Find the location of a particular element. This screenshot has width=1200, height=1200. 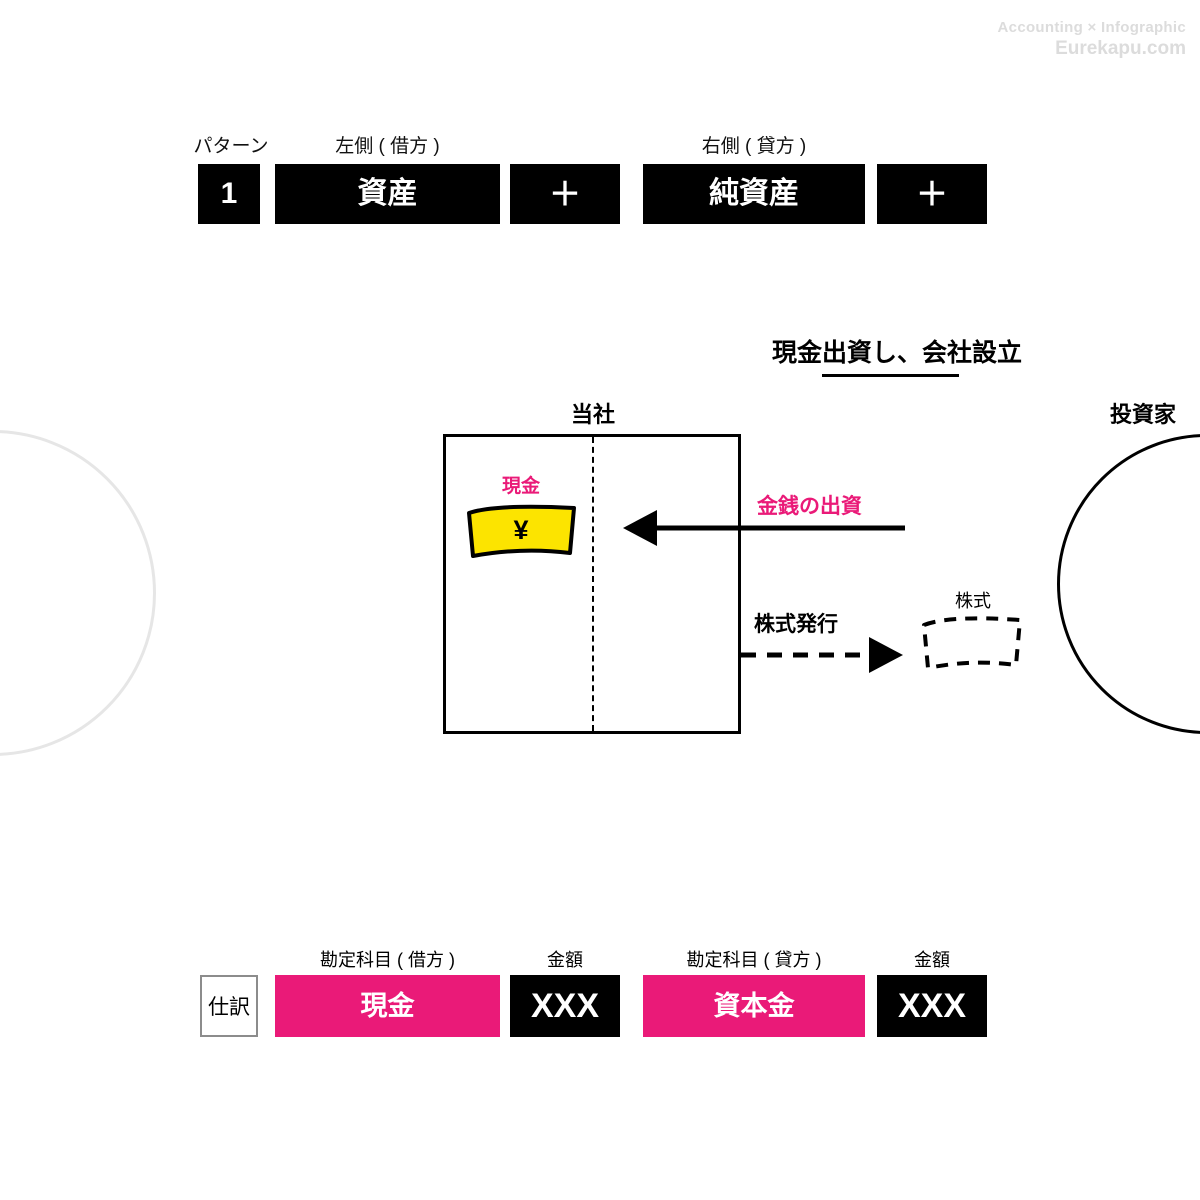

assets-box: 資産 is located at coordinates (387, 194).